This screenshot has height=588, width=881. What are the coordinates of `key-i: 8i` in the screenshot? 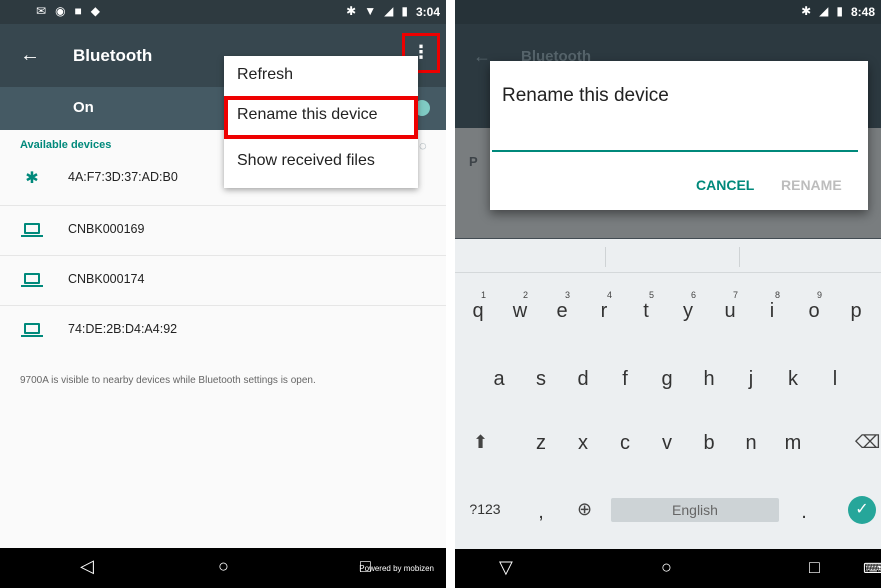 It's located at (772, 306).